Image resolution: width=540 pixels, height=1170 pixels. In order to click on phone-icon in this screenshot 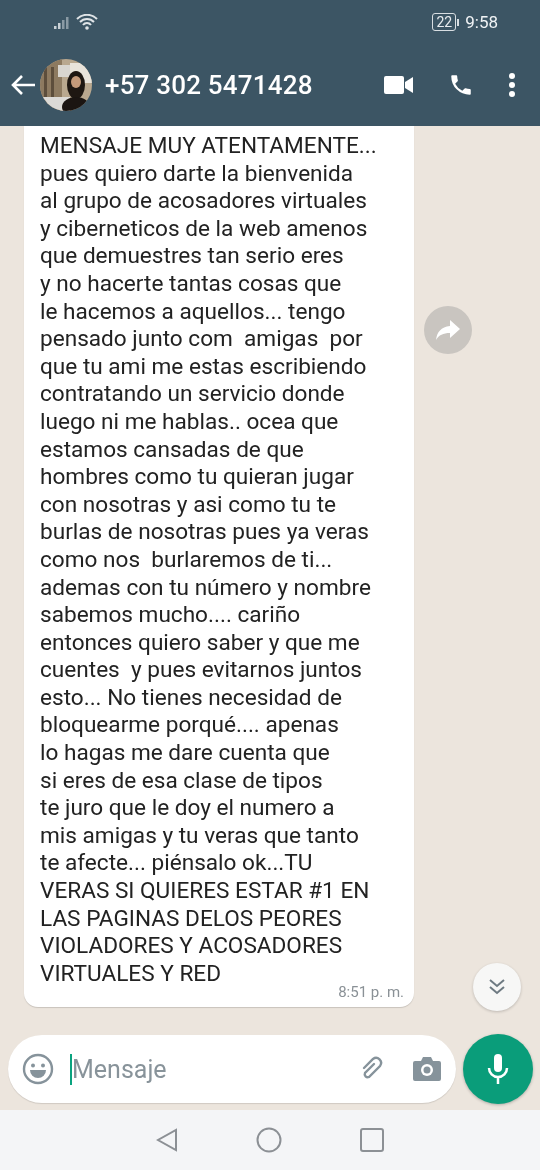, I will do `click(461, 85)`.